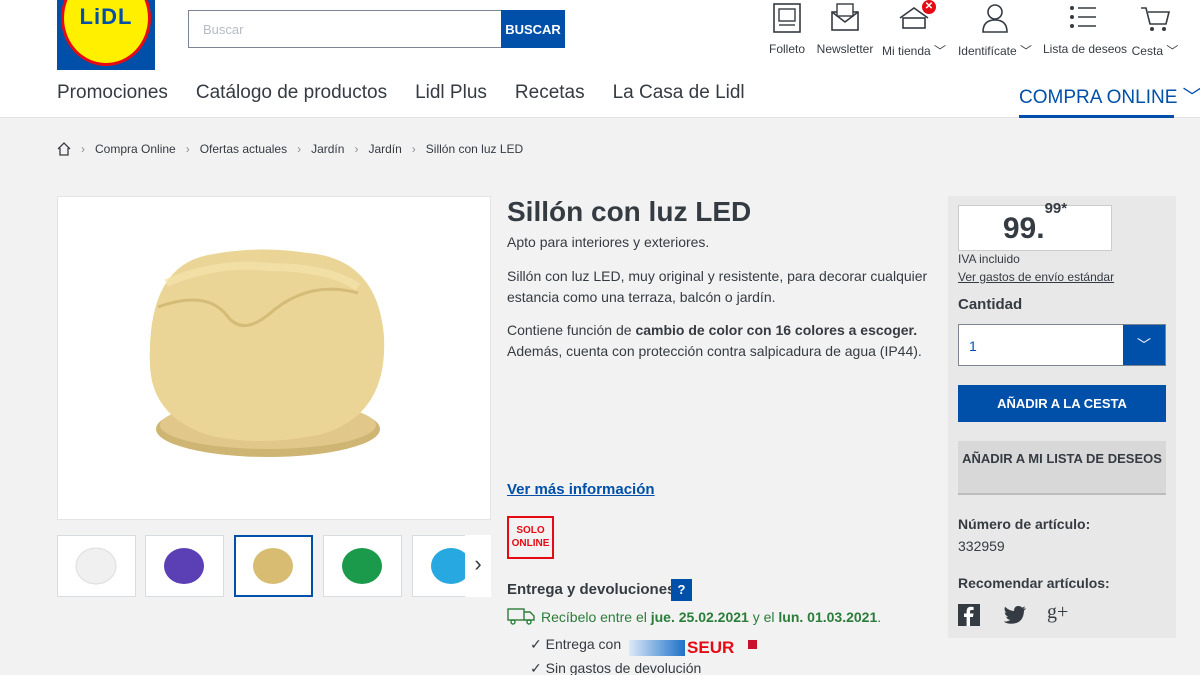 Image resolution: width=1200 pixels, height=675 pixels. Describe the element at coordinates (1098, 97) in the screenshot. I see `compra-online-label: COMPRA ONLINE` at that location.